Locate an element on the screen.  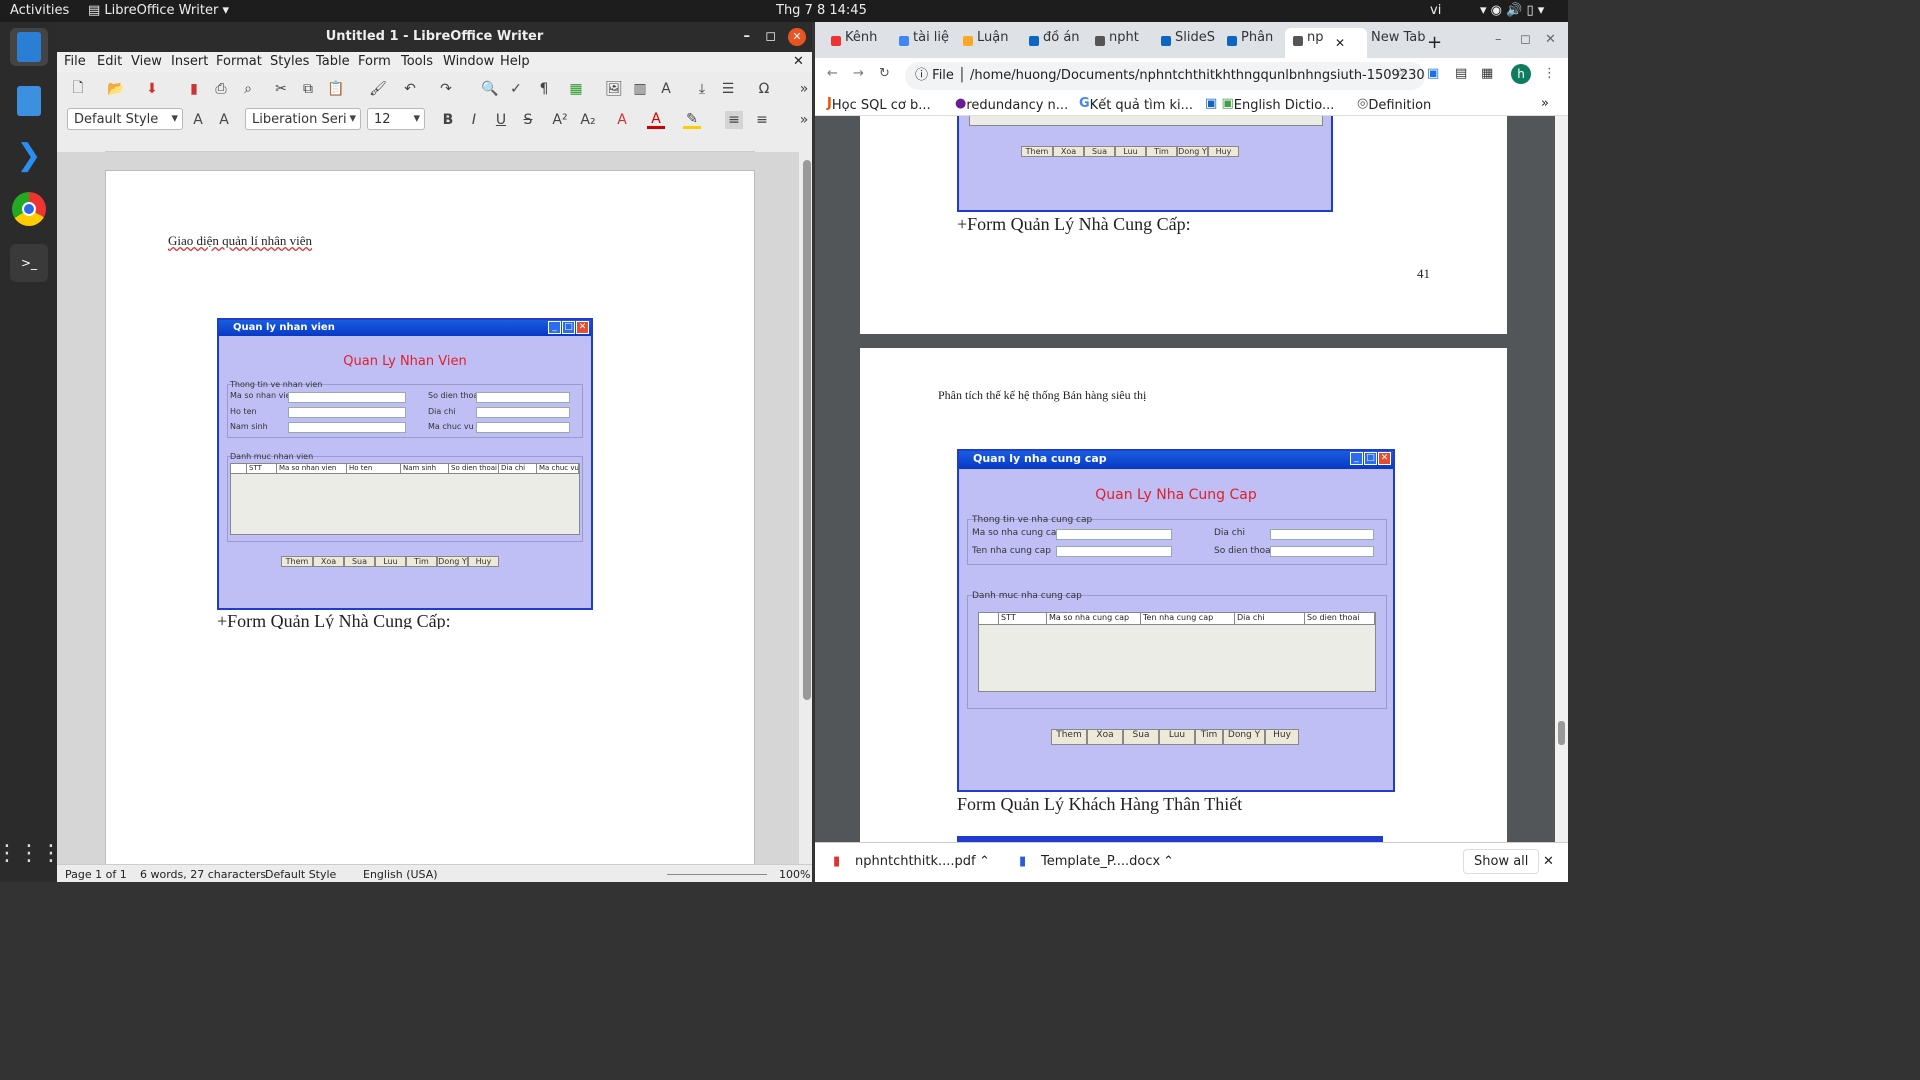
activities-button: Activities is located at coordinates (39, 10).